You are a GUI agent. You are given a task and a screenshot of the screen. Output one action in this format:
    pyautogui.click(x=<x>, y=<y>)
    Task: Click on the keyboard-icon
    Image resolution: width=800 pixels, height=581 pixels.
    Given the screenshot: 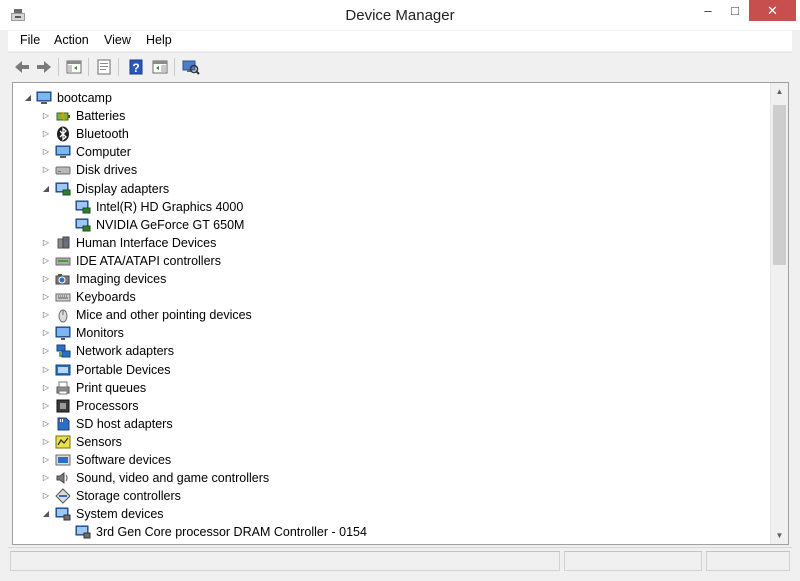 What is the action you would take?
    pyautogui.click(x=63, y=297)
    